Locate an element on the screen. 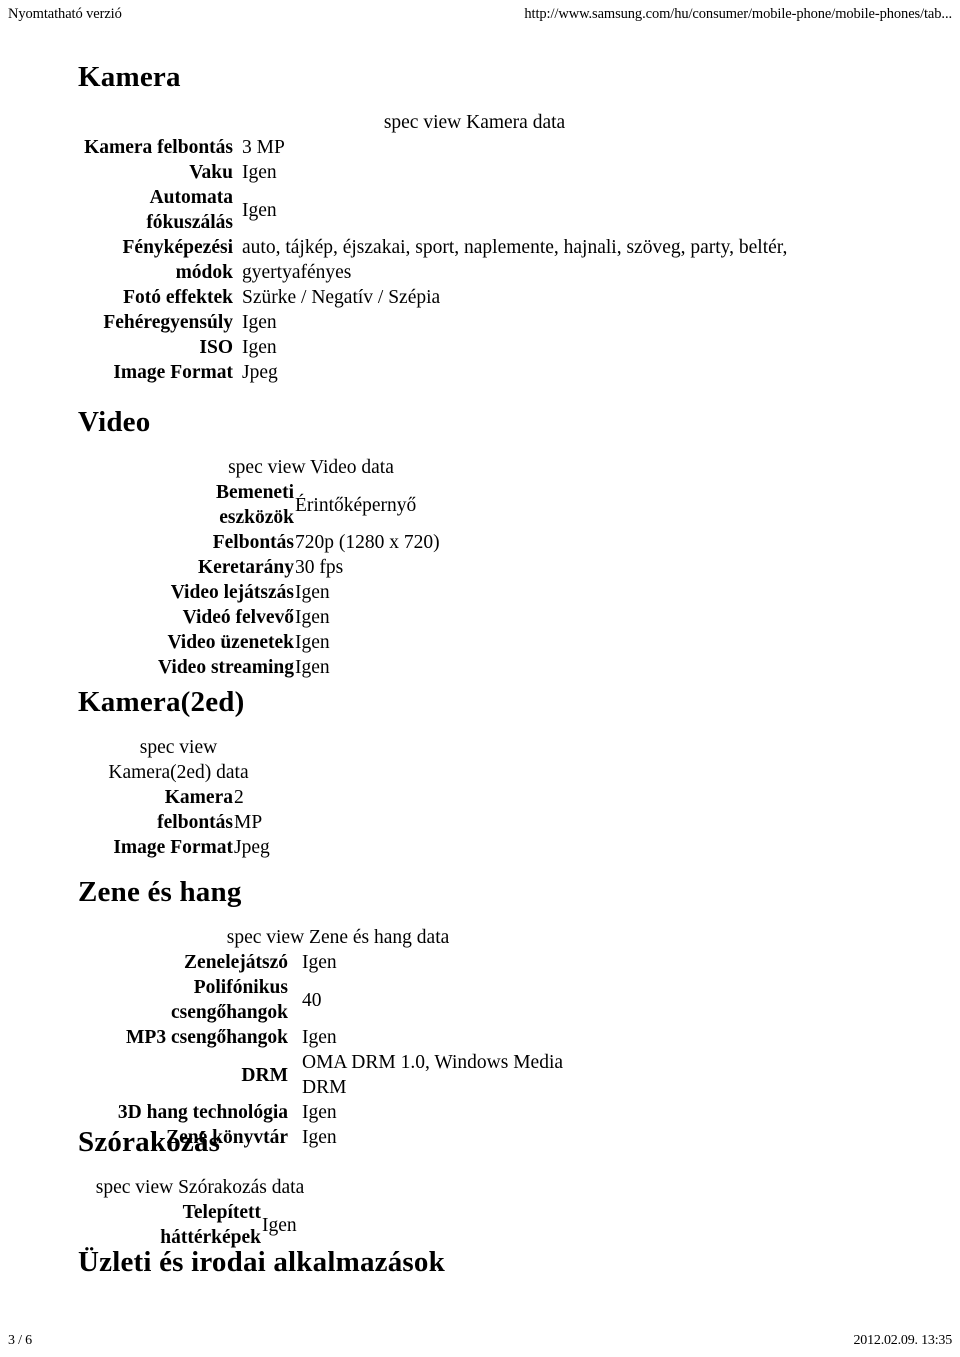 The image size is (960, 1357). spec-table-caption-zene-es-hang: spec view Zene és hang data is located at coordinates (338, 937).